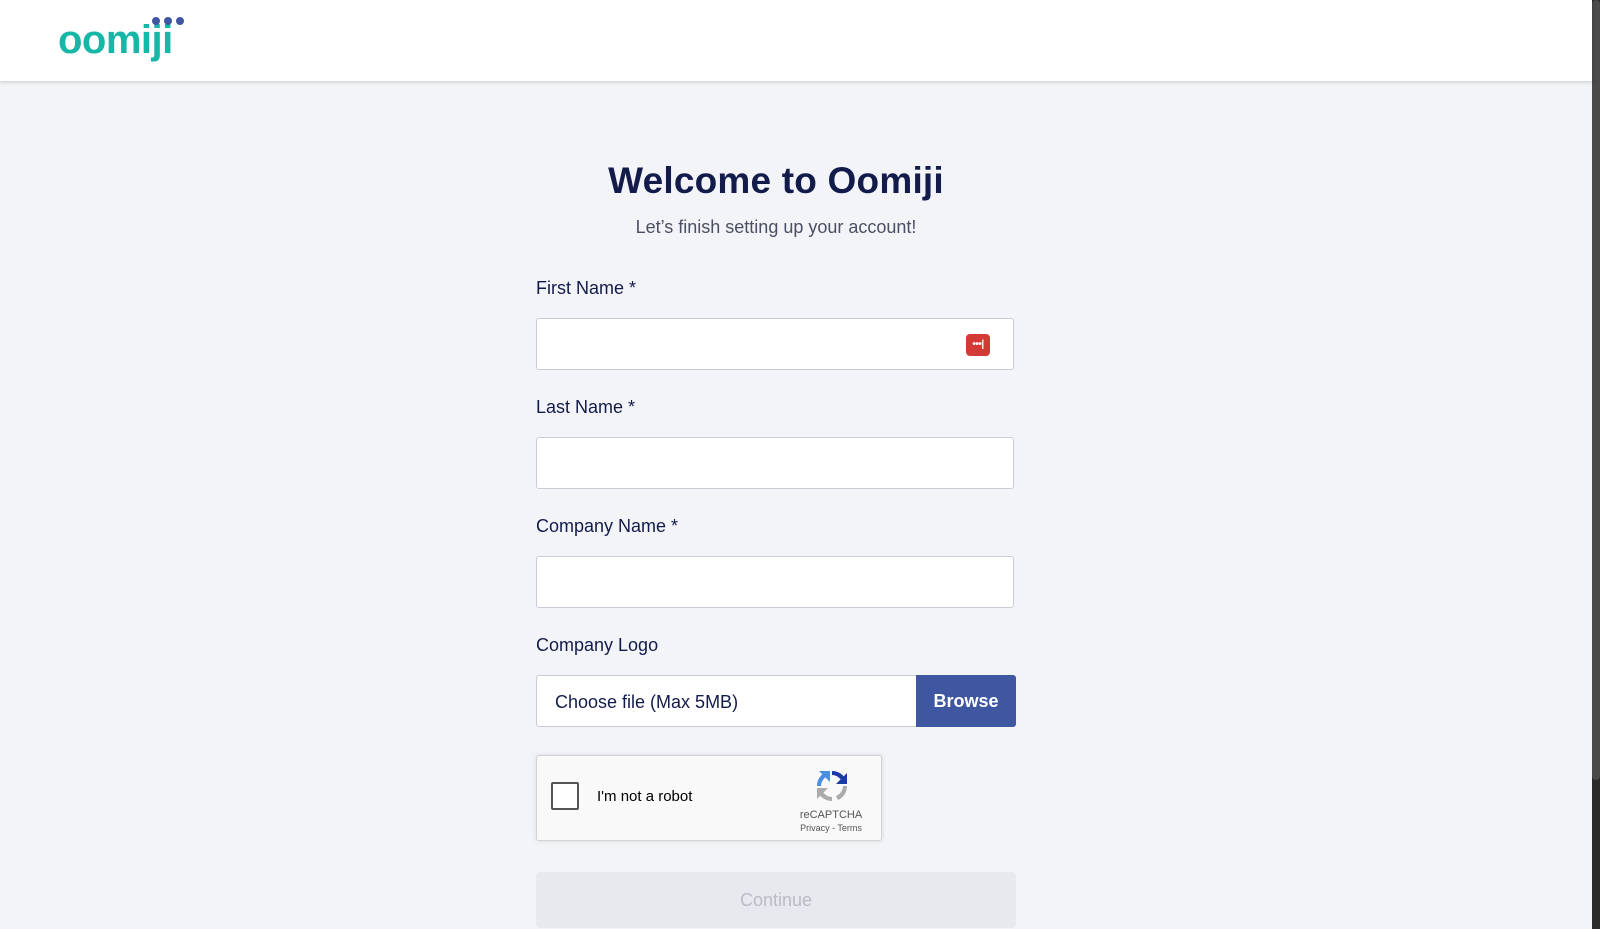  Describe the element at coordinates (586, 288) in the screenshot. I see `first-name-label: First Name *` at that location.